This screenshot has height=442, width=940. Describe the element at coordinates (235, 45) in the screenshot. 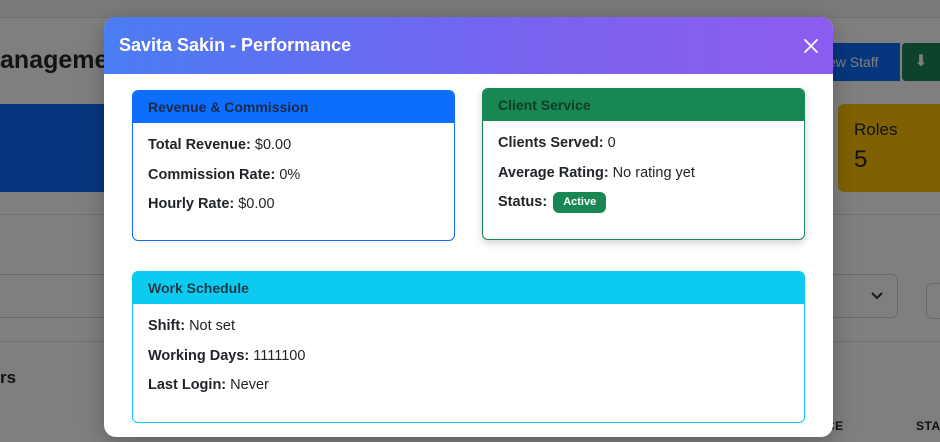

I see `modal-title: Savita Sakin - Performance` at that location.